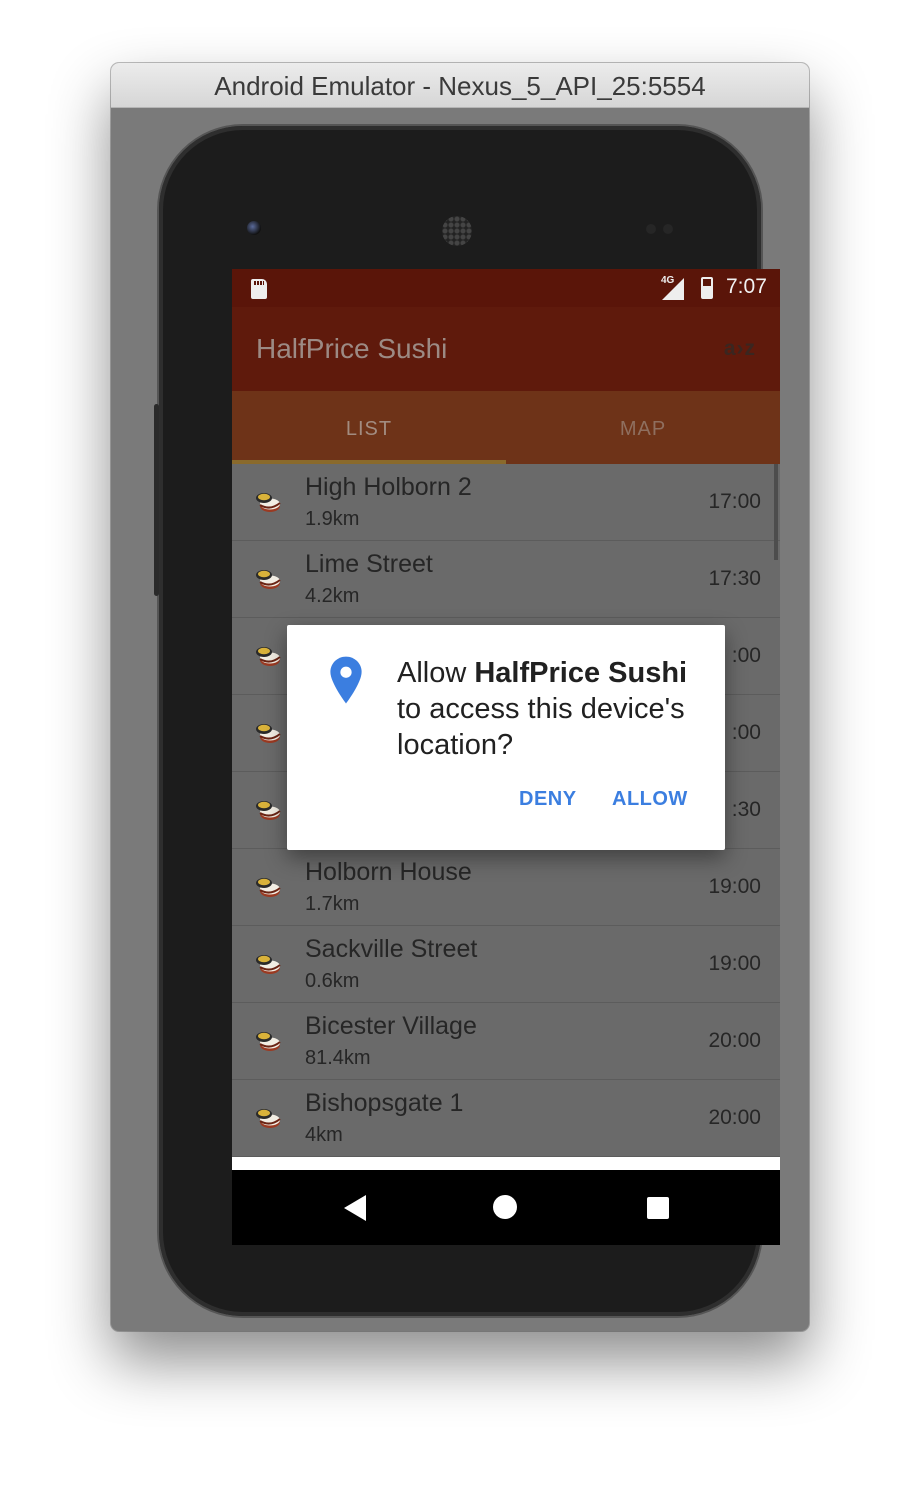  I want to click on deny-button: DENY, so click(548, 799).